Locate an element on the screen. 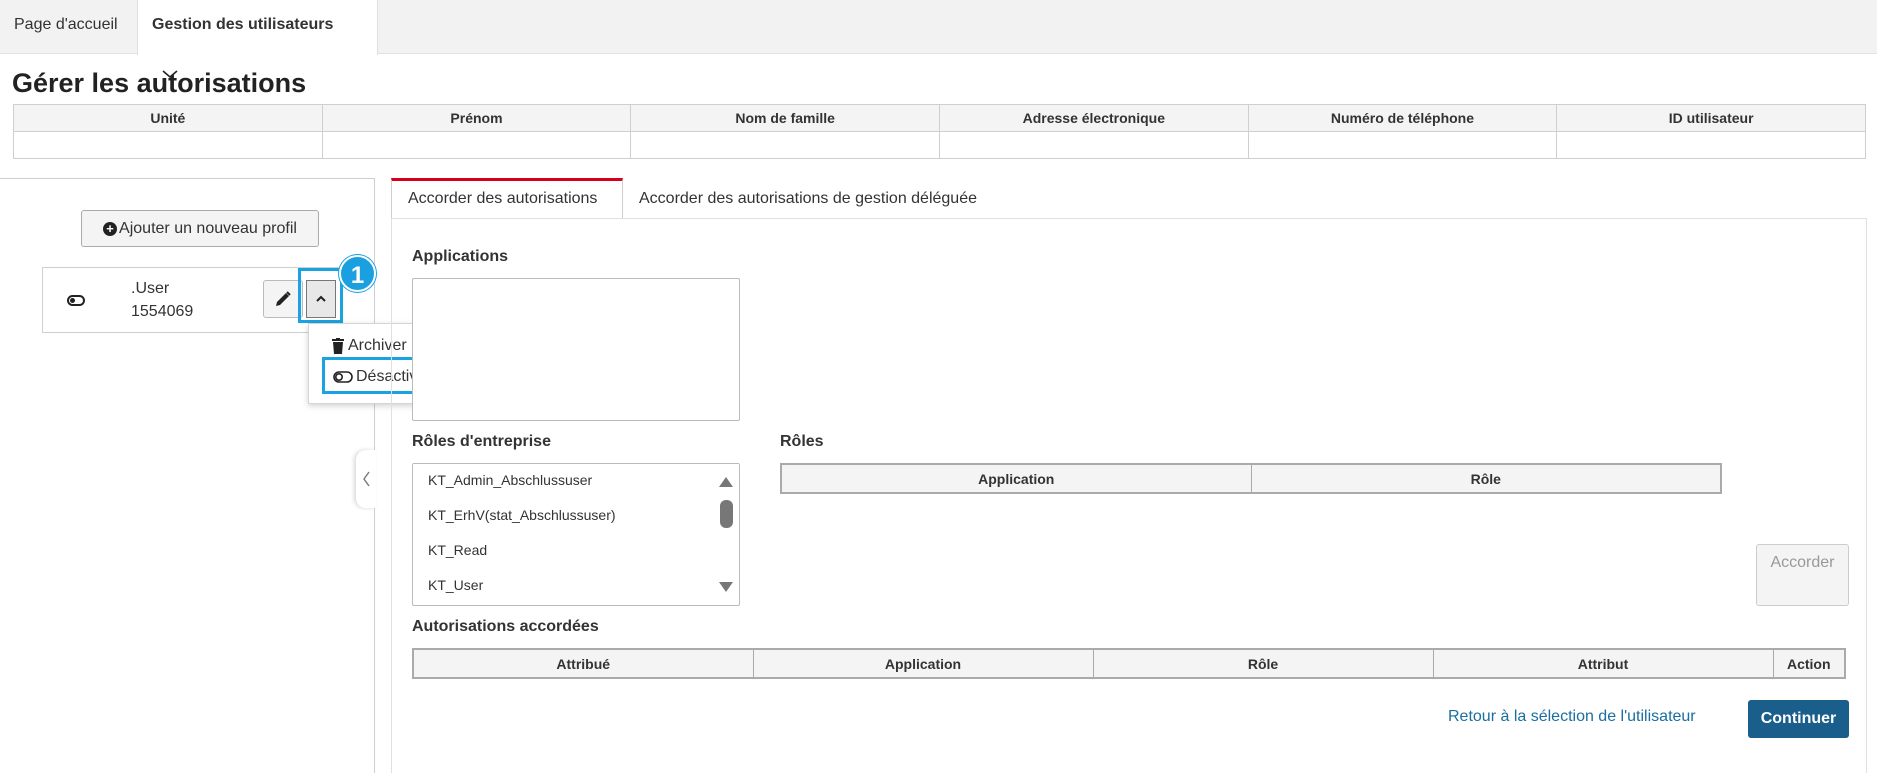 The image size is (1877, 773). roles-label: Rôles is located at coordinates (802, 441).